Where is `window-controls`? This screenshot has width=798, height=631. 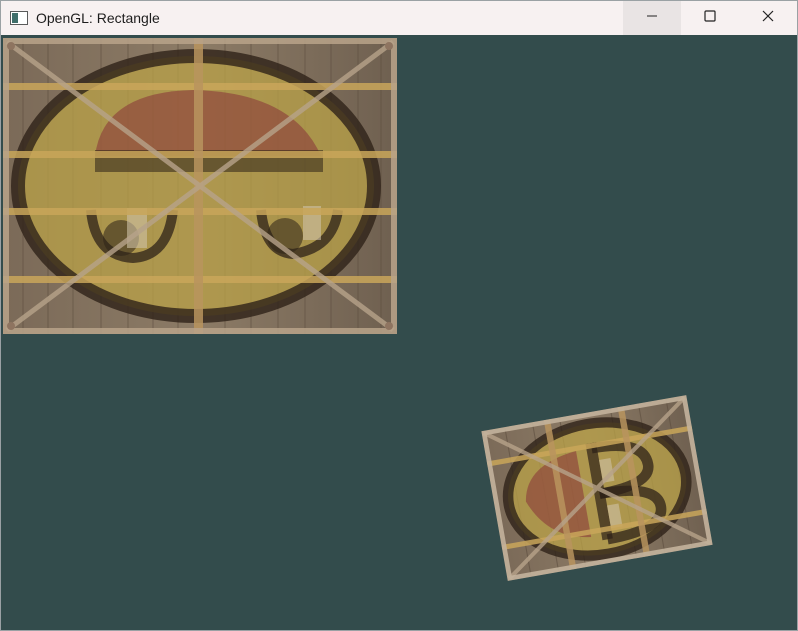
window-controls is located at coordinates (710, 18).